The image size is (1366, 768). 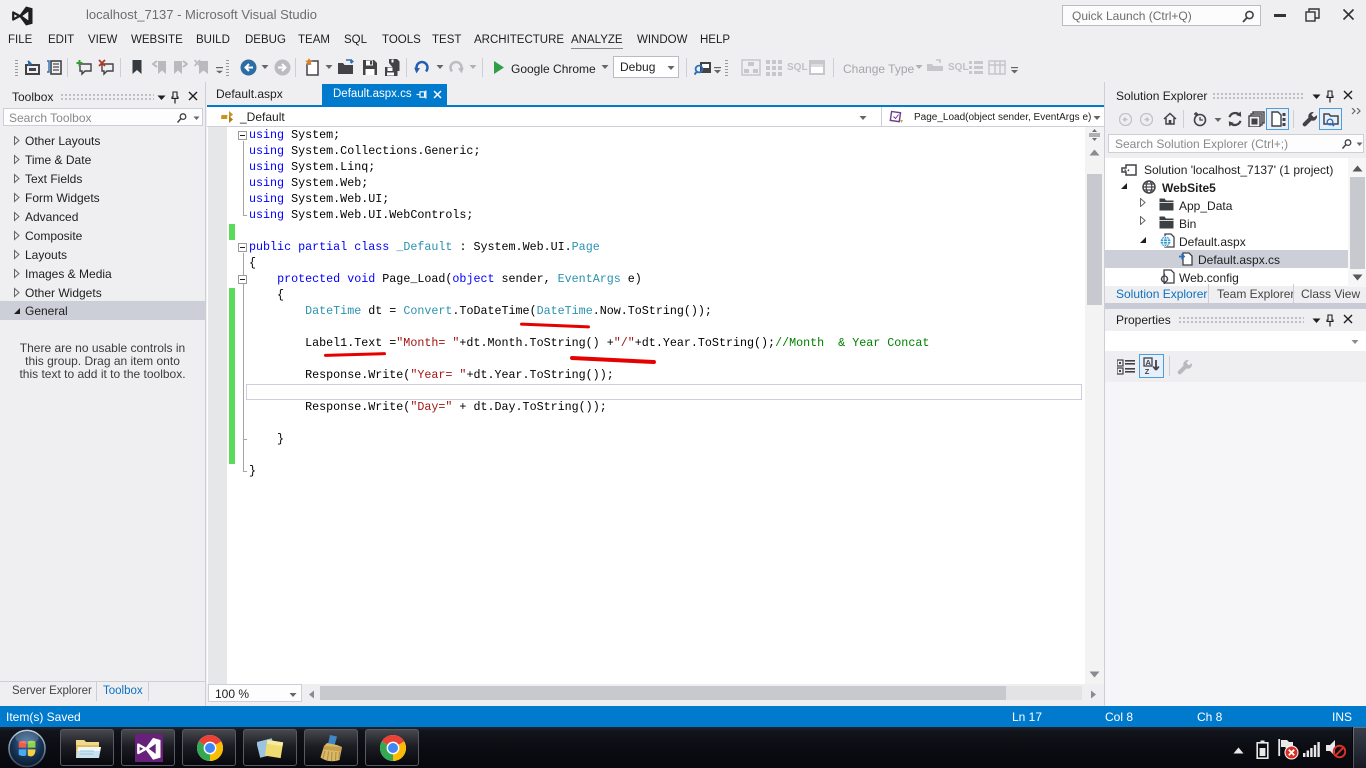 What do you see at coordinates (1149, 362) in the screenshot?
I see `svg-text: A` at bounding box center [1149, 362].